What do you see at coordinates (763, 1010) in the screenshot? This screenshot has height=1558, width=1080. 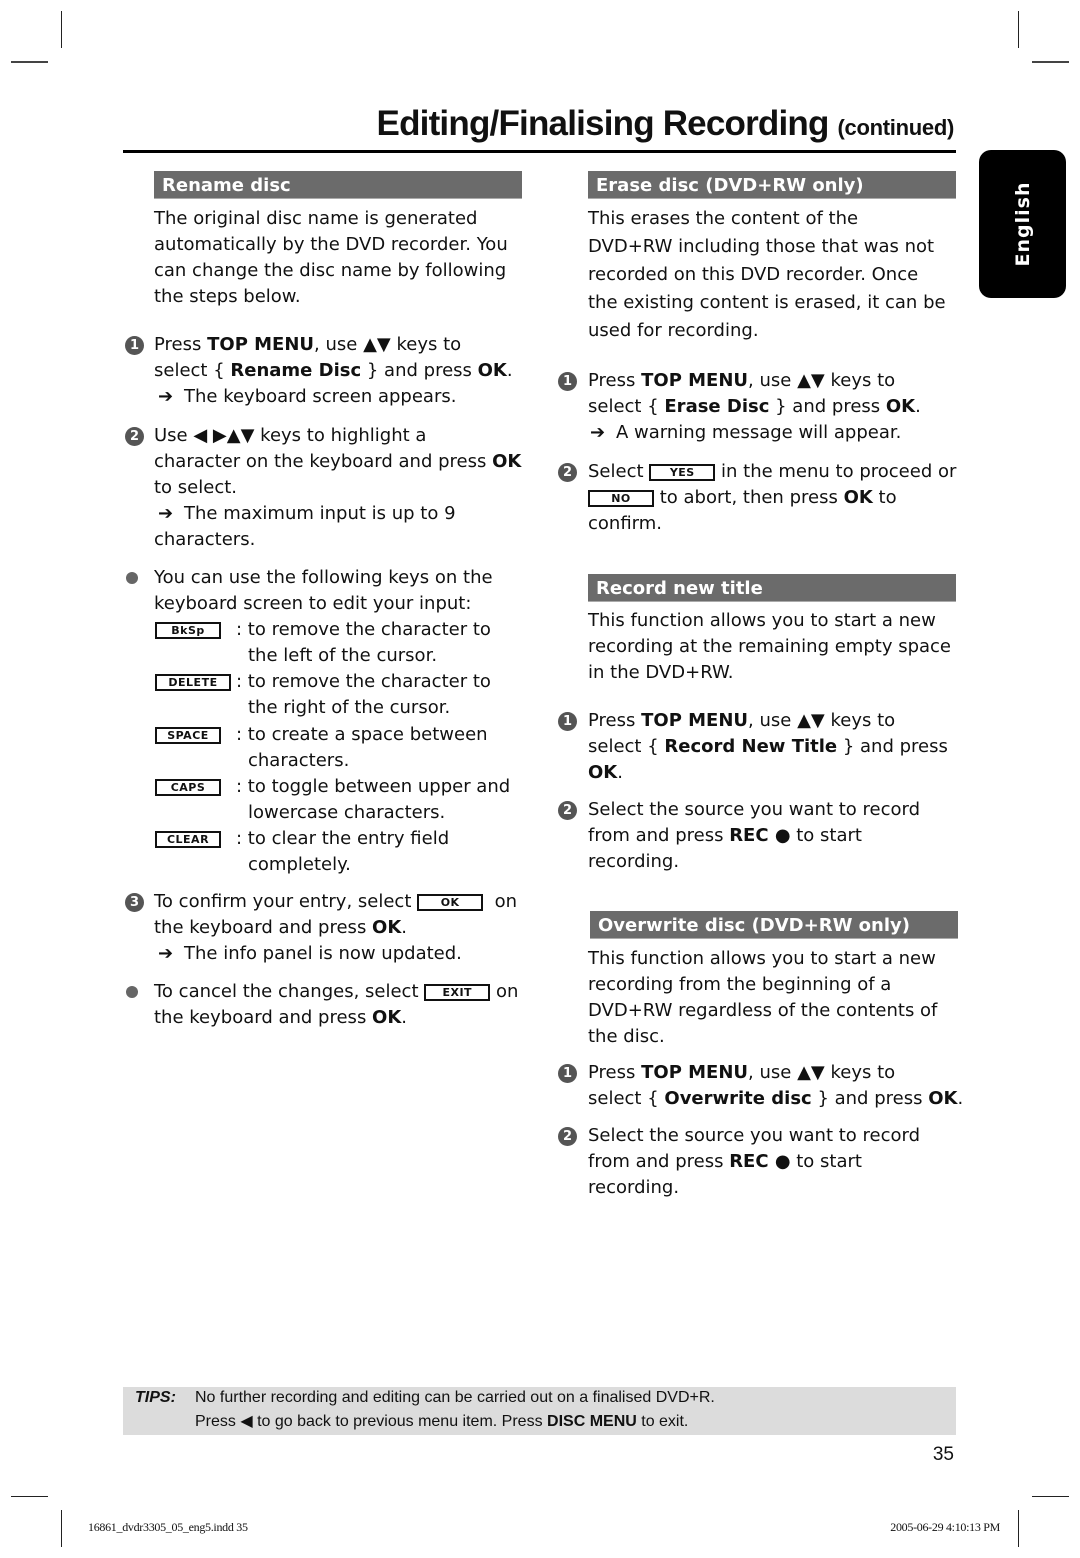 I see `paragraph-line: DVD+RW regardless of the contents of` at bounding box center [763, 1010].